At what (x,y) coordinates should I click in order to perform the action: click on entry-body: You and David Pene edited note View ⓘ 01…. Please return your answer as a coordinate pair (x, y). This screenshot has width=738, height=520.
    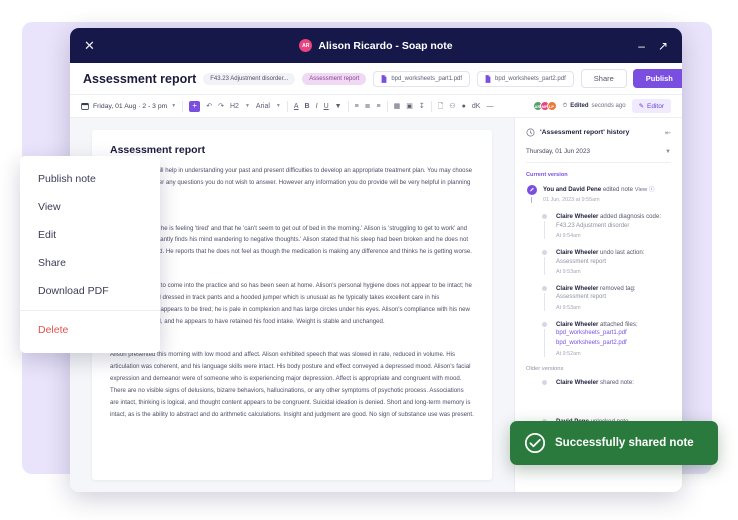
    Looking at the image, I should click on (607, 194).